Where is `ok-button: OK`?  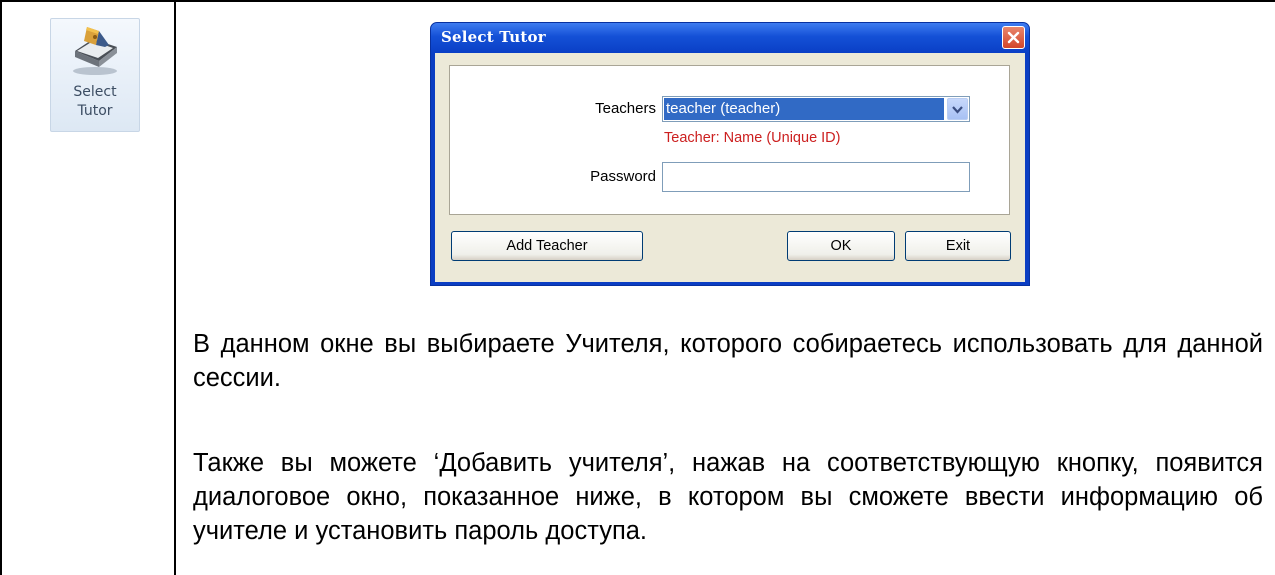
ok-button: OK is located at coordinates (841, 246).